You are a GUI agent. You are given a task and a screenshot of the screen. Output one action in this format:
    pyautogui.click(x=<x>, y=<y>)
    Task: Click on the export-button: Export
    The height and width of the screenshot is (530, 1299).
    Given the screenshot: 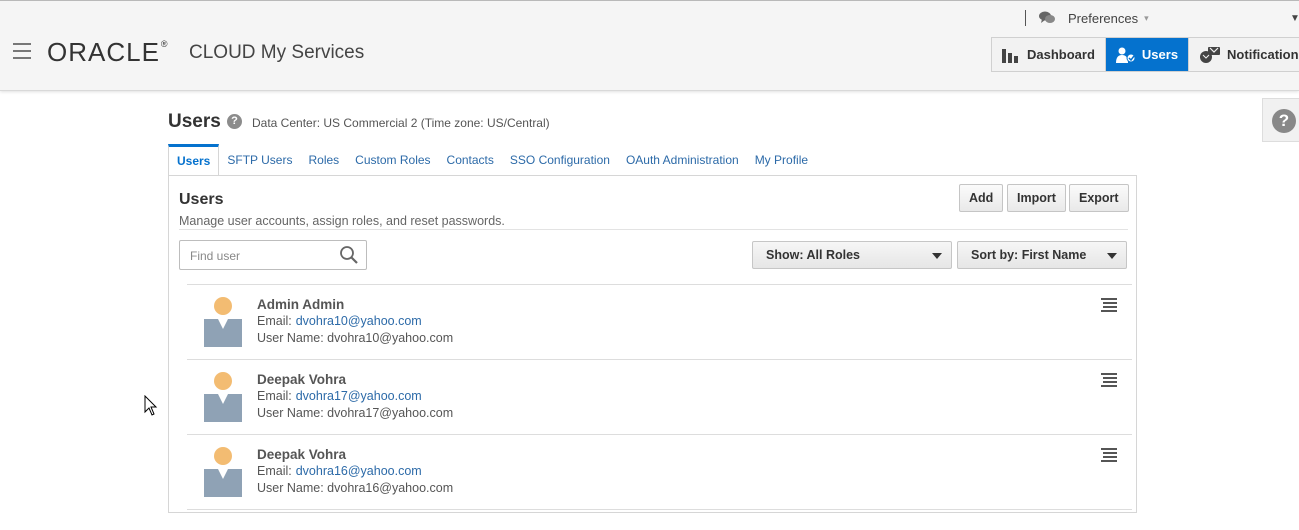 What is the action you would take?
    pyautogui.click(x=1099, y=198)
    